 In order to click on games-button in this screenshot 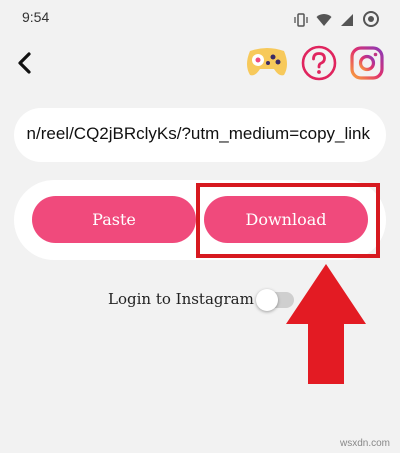, I will do `click(267, 61)`.